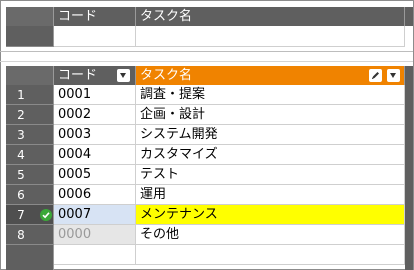 The width and height of the screenshot is (414, 270). Describe the element at coordinates (95, 135) in the screenshot. I see `cell-code: 0003` at that location.